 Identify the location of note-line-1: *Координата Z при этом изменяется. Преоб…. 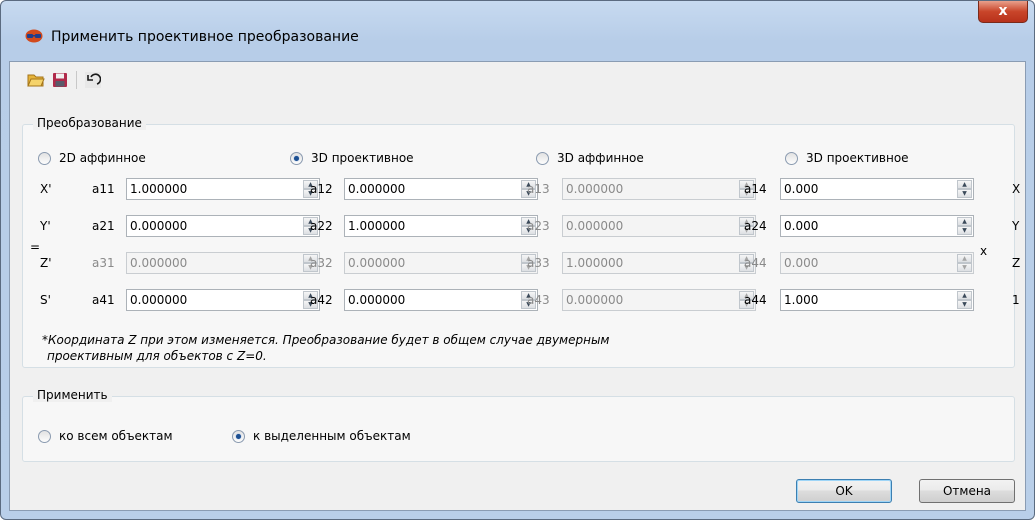
(326, 340).